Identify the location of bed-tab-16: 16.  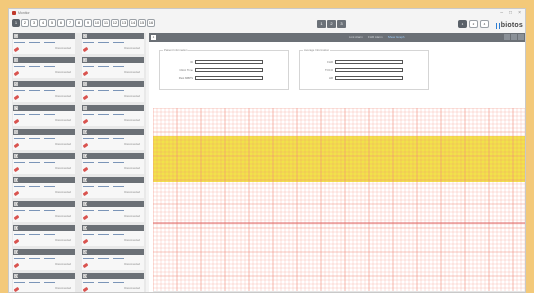
(151, 23).